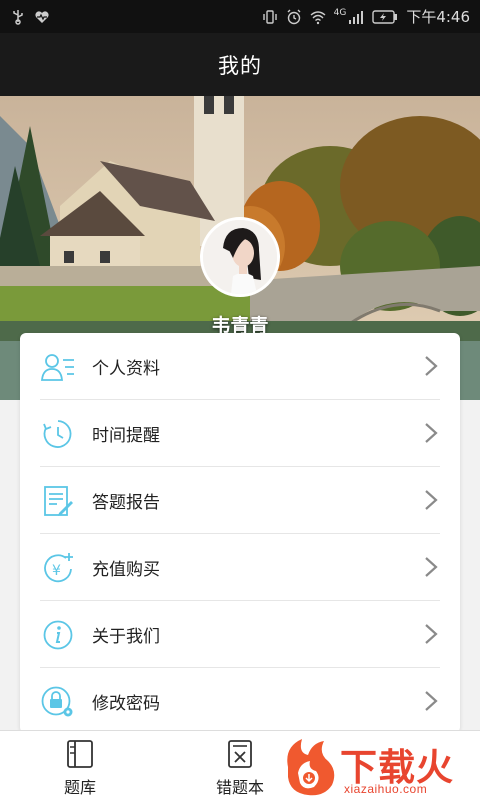 Image resolution: width=480 pixels, height=800 pixels. What do you see at coordinates (79, 787) in the screenshot?
I see `nav-label: 题库` at bounding box center [79, 787].